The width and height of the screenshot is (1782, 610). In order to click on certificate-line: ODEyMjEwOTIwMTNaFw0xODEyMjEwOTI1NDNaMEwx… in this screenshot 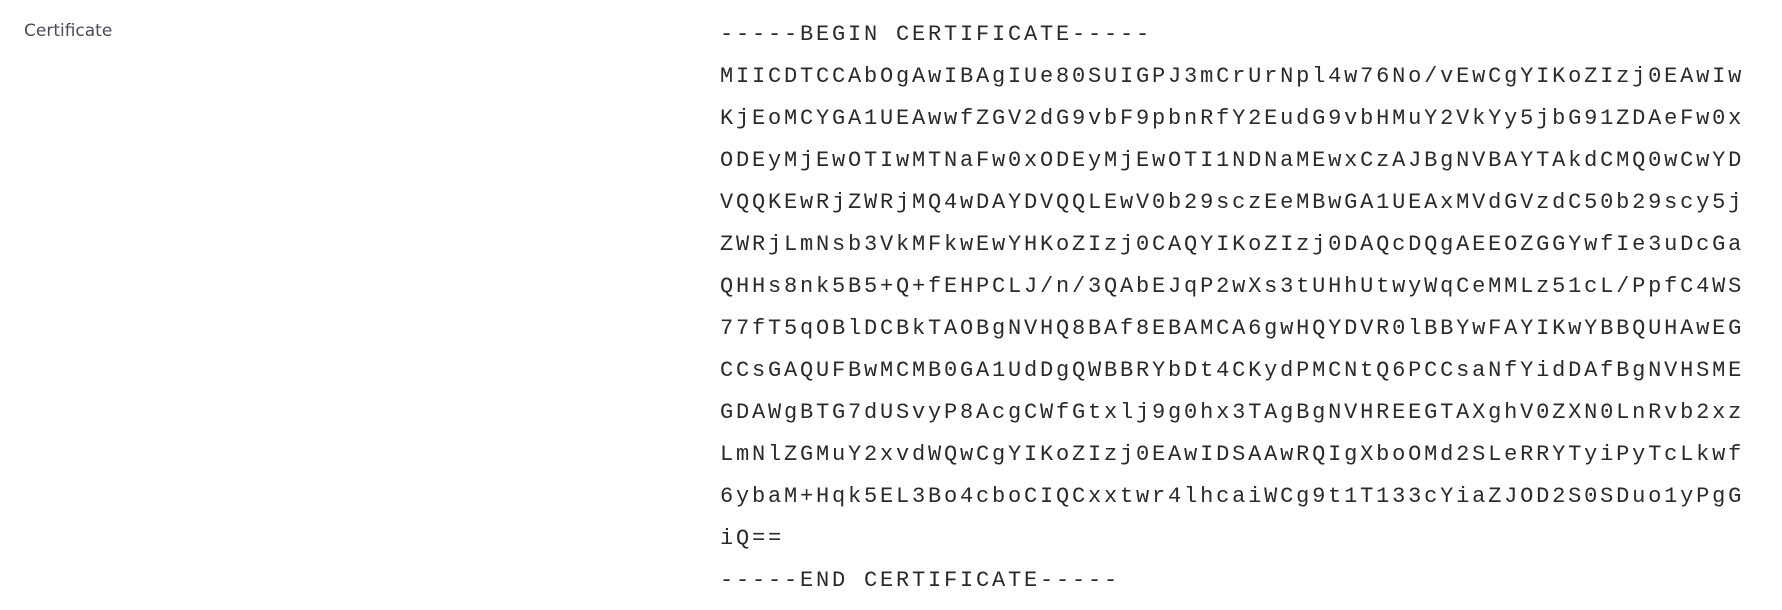, I will do `click(1232, 160)`.